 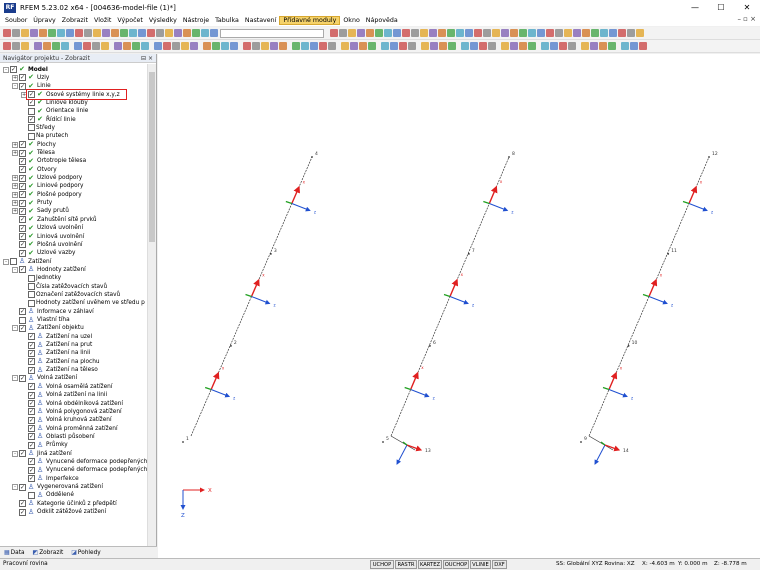 I want to click on menu-item-1: Úpravy, so click(x=44, y=20).